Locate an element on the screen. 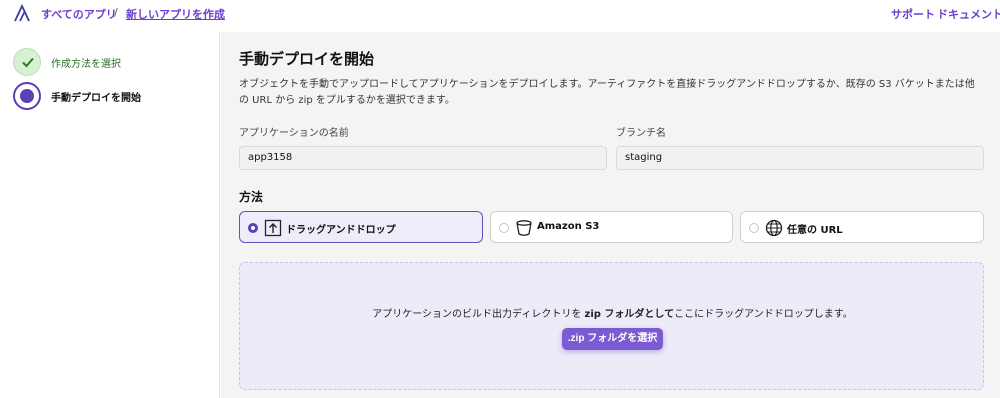 The width and height of the screenshot is (1000, 398). step-complete-indicator is located at coordinates (27, 62).